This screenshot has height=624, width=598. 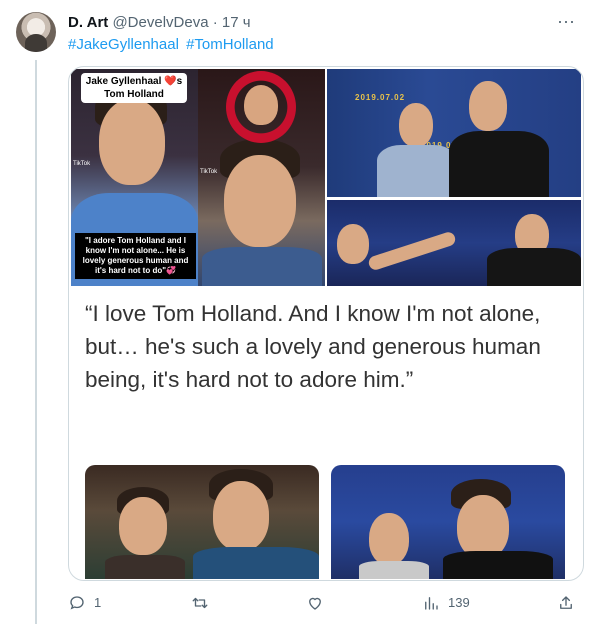 I want to click on share-button, so click(x=566, y=603).